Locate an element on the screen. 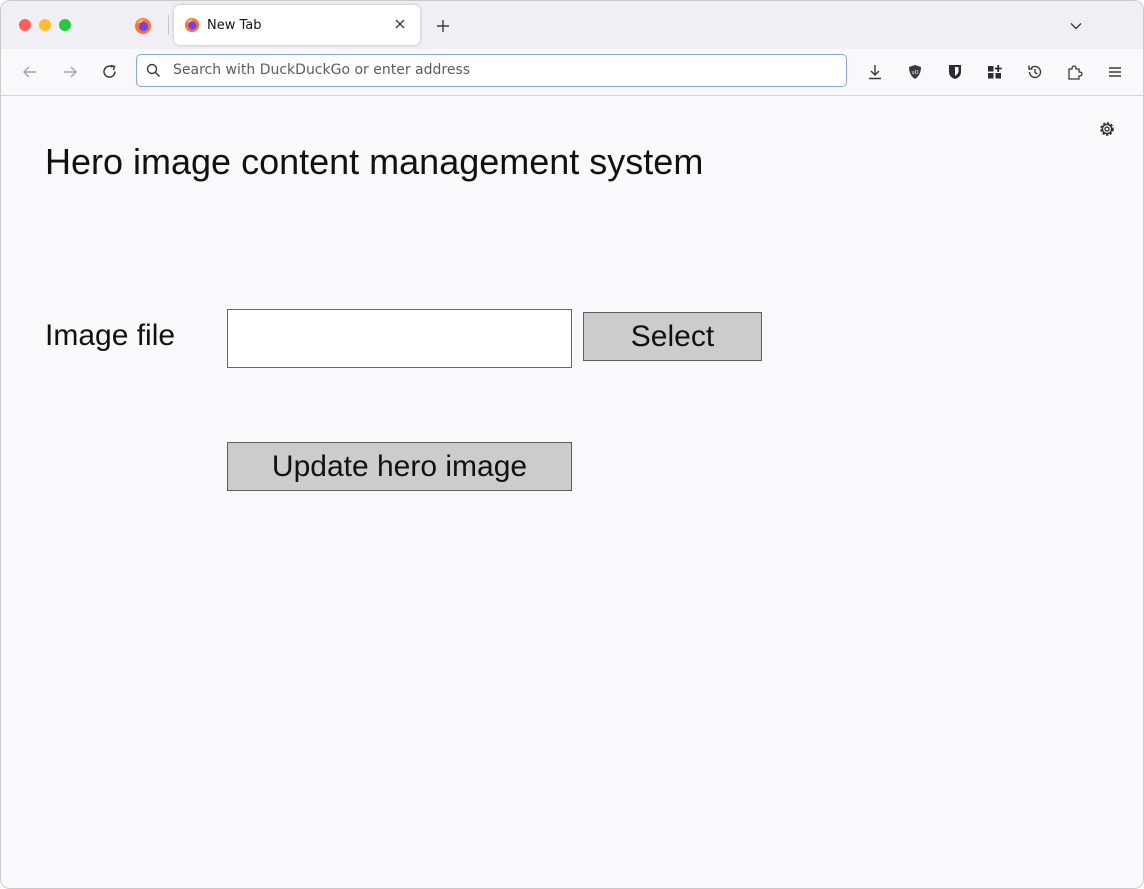  page-title: Hero image content management system is located at coordinates (374, 161).